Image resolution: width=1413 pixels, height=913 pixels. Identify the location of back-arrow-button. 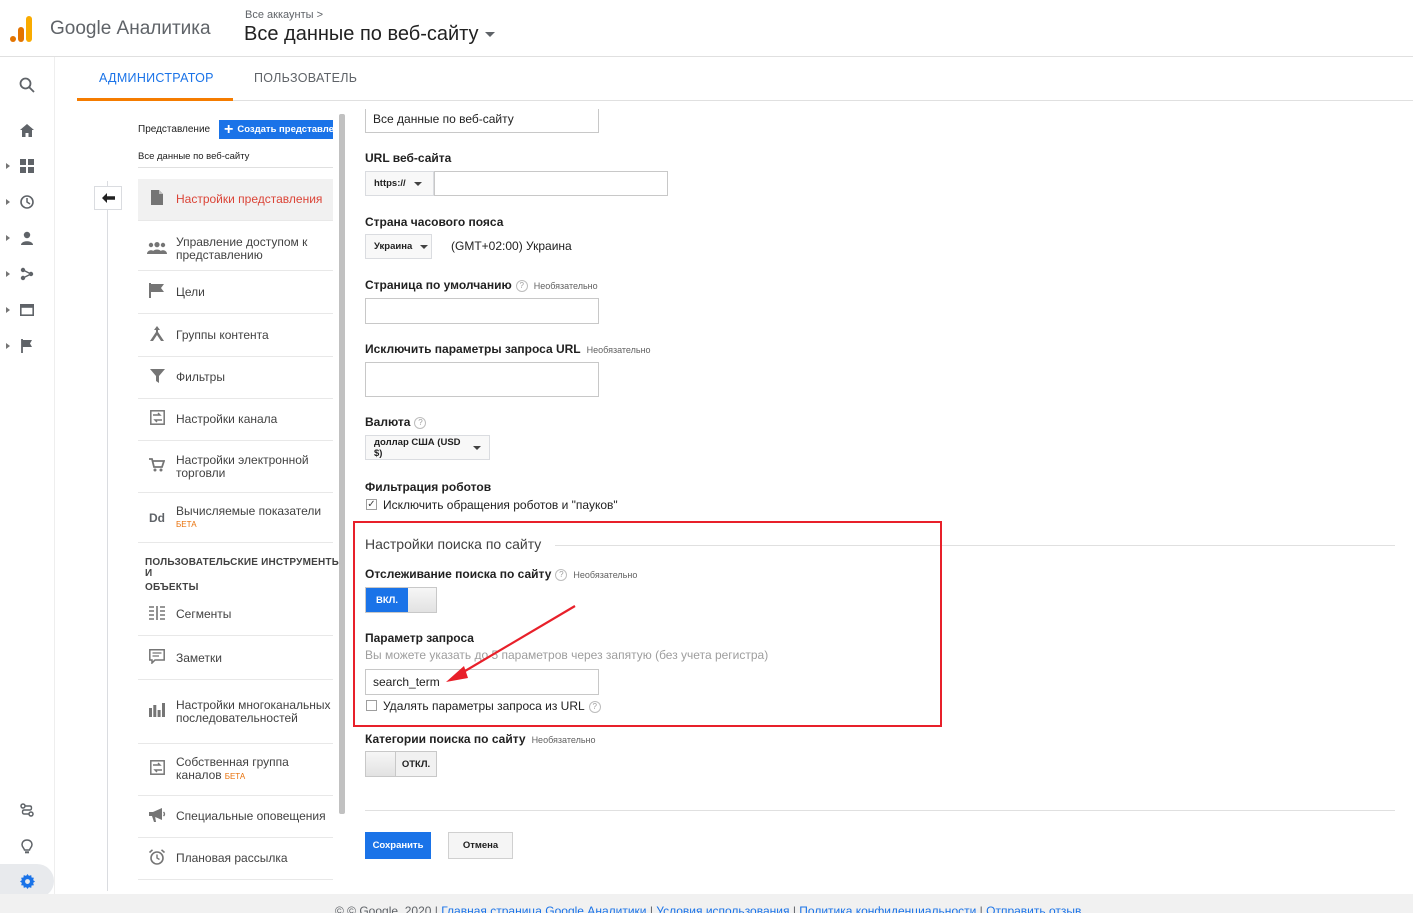
(108, 198).